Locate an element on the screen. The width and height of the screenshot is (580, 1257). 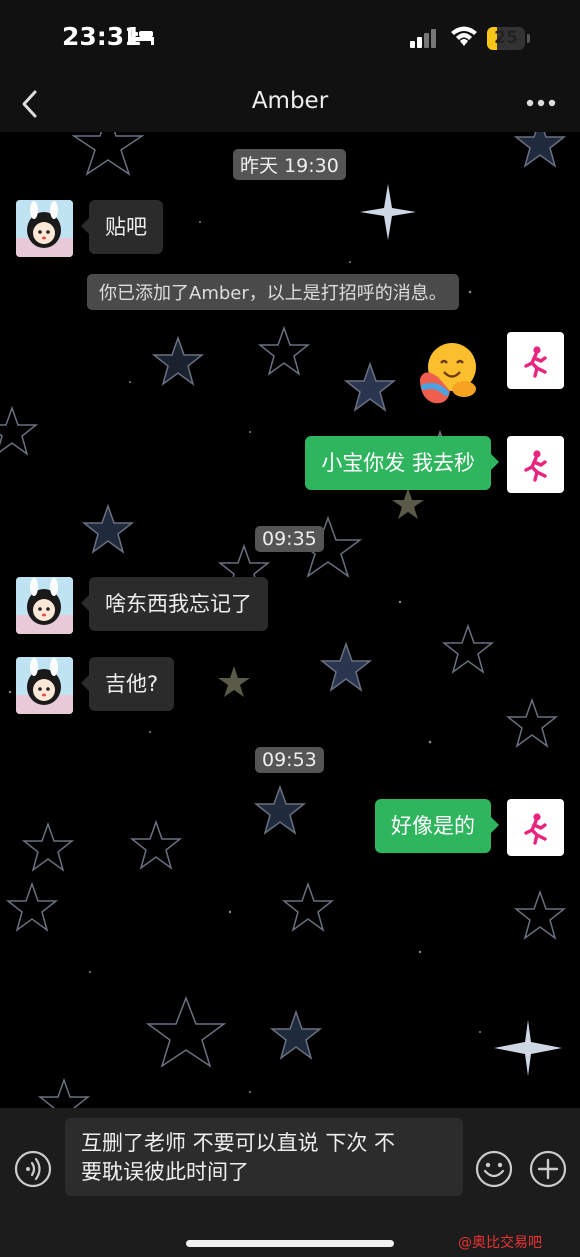
plus-icon is located at coordinates (548, 1169).